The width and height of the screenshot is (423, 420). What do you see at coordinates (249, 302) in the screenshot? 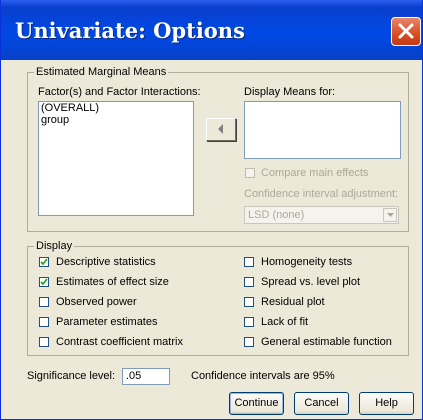
I see `residual-plot-checkbox` at bounding box center [249, 302].